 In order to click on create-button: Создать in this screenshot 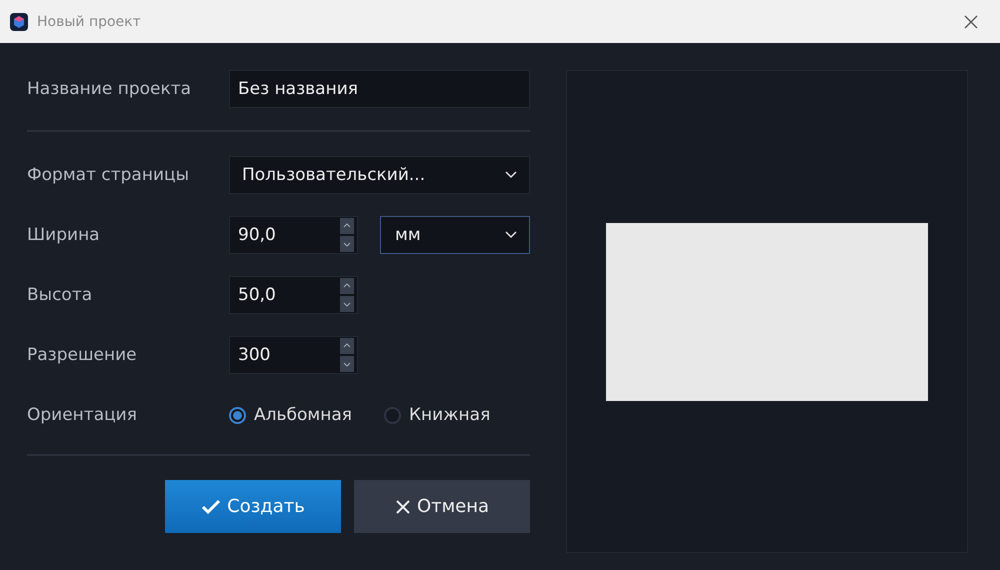, I will do `click(253, 506)`.